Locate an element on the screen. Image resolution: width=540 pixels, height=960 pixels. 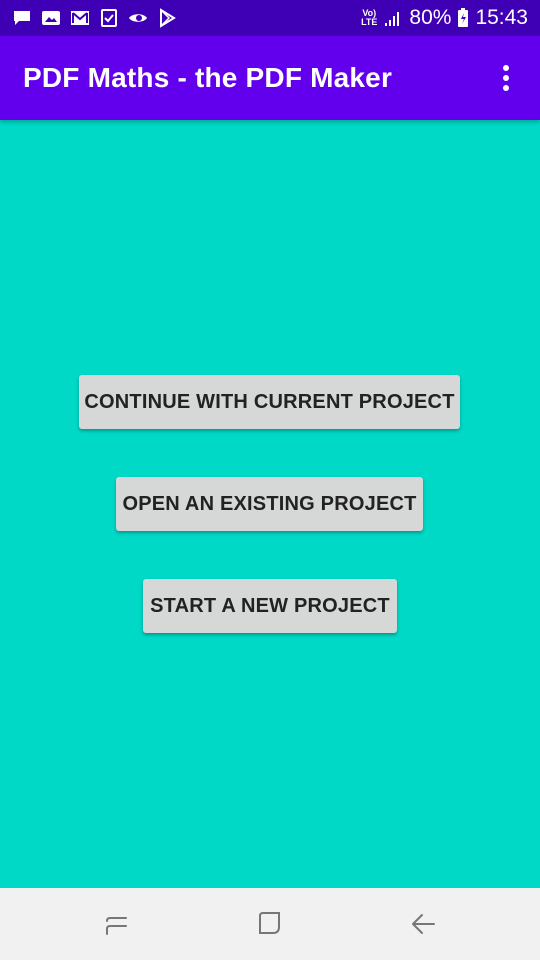
home-icon is located at coordinates (269, 923).